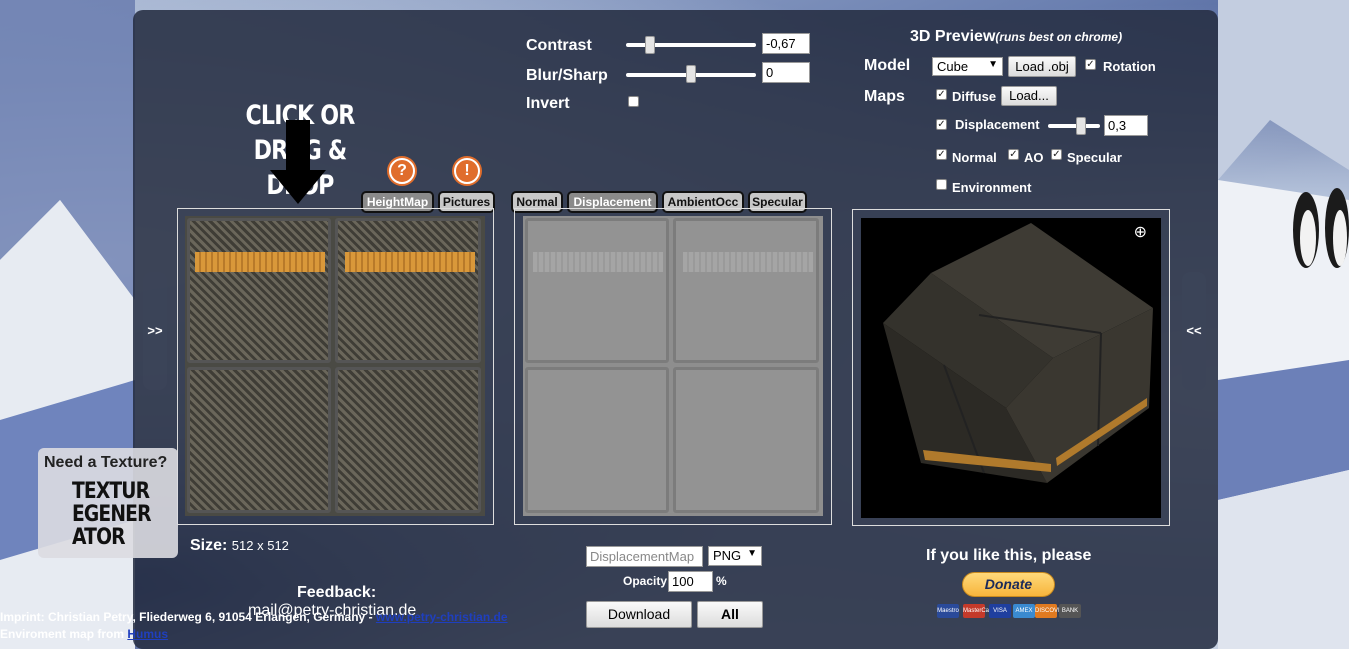  What do you see at coordinates (298, 162) in the screenshot?
I see `drop-arrow-icon` at bounding box center [298, 162].